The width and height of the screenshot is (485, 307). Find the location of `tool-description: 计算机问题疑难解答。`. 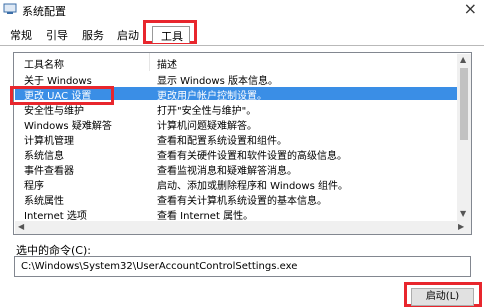

tool-description: 计算机问题疑难解答。 is located at coordinates (207, 126).